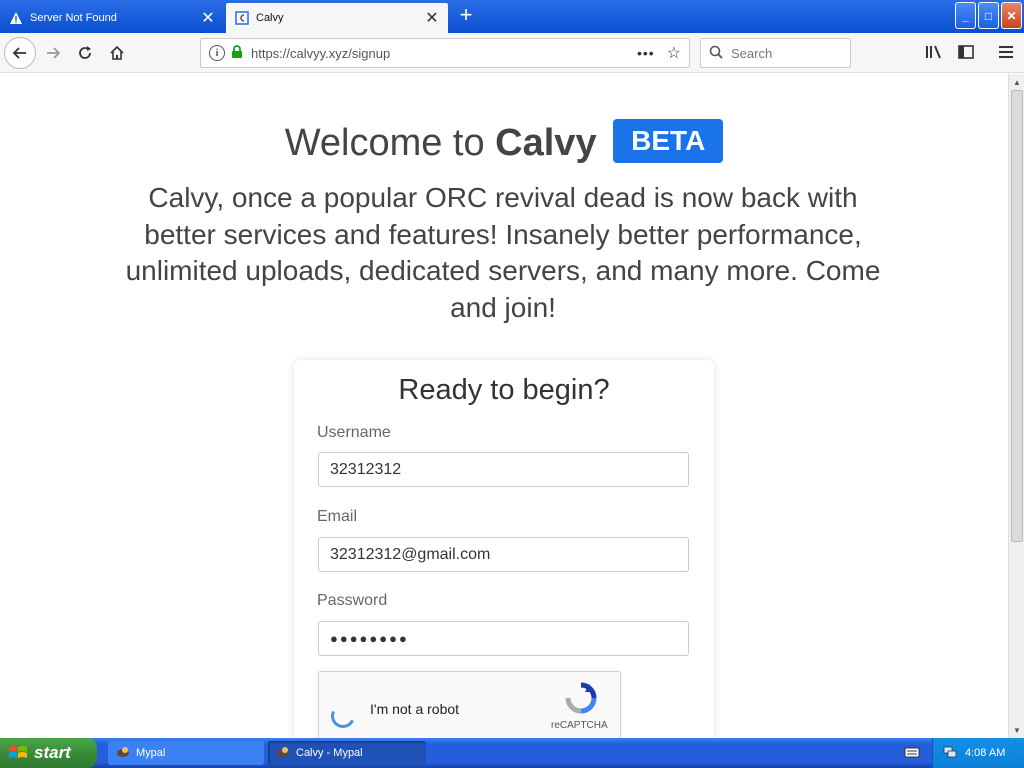  I want to click on window-controls: _ □ ✕, so click(988, 15).